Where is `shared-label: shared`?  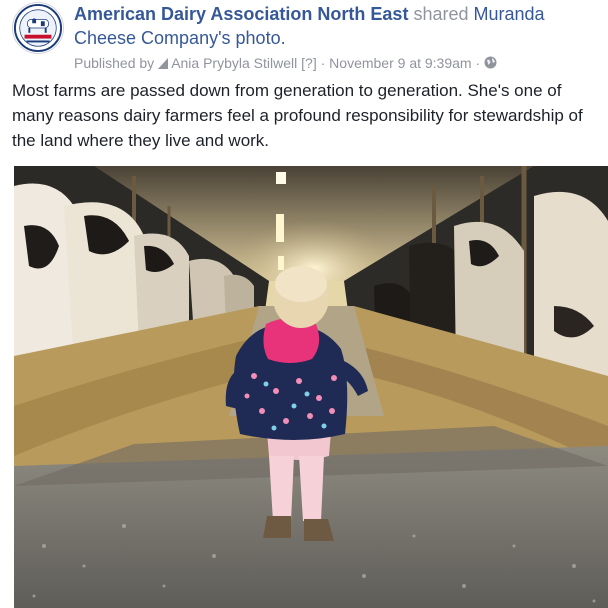 shared-label: shared is located at coordinates (441, 14).